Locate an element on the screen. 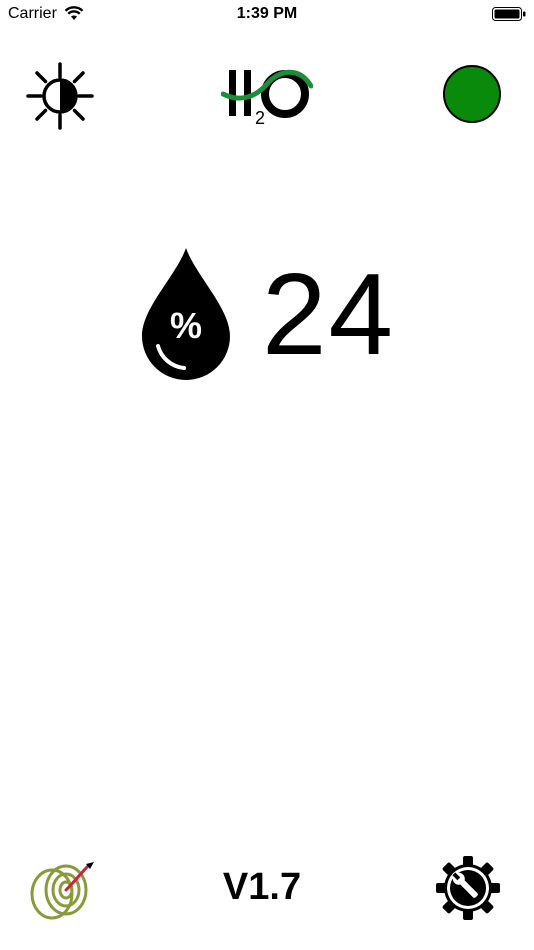 The height and width of the screenshot is (950, 534). settings-button is located at coordinates (468, 888).